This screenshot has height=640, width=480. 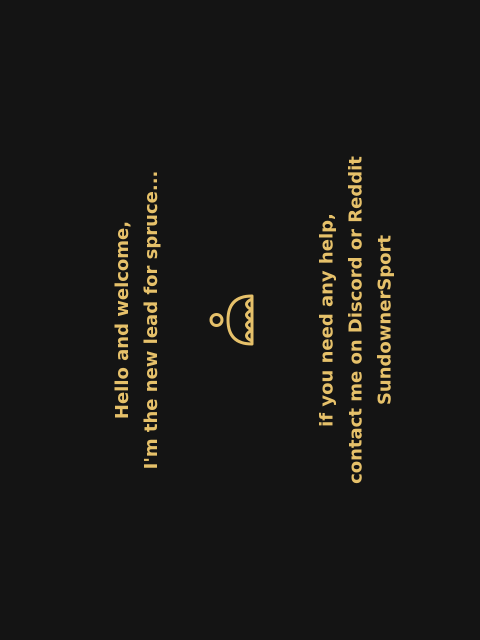 What do you see at coordinates (327, 320) in the screenshot?
I see `help-line-1: if you need any help,` at bounding box center [327, 320].